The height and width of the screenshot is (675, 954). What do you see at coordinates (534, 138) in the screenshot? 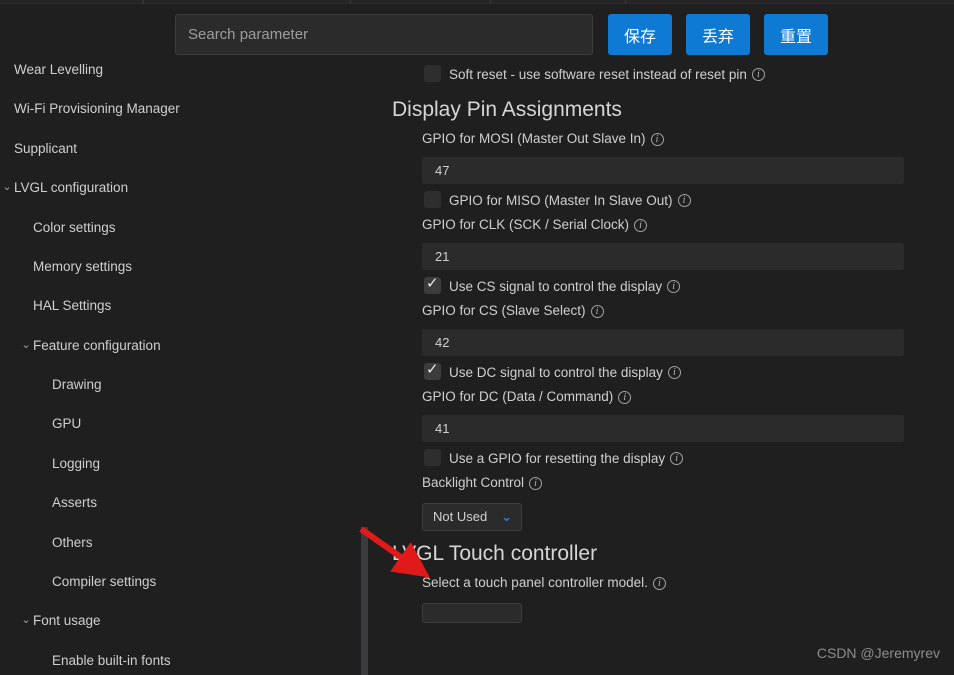
I see `field-label: GPIO for MOSI (Master Out Slave In)` at bounding box center [534, 138].